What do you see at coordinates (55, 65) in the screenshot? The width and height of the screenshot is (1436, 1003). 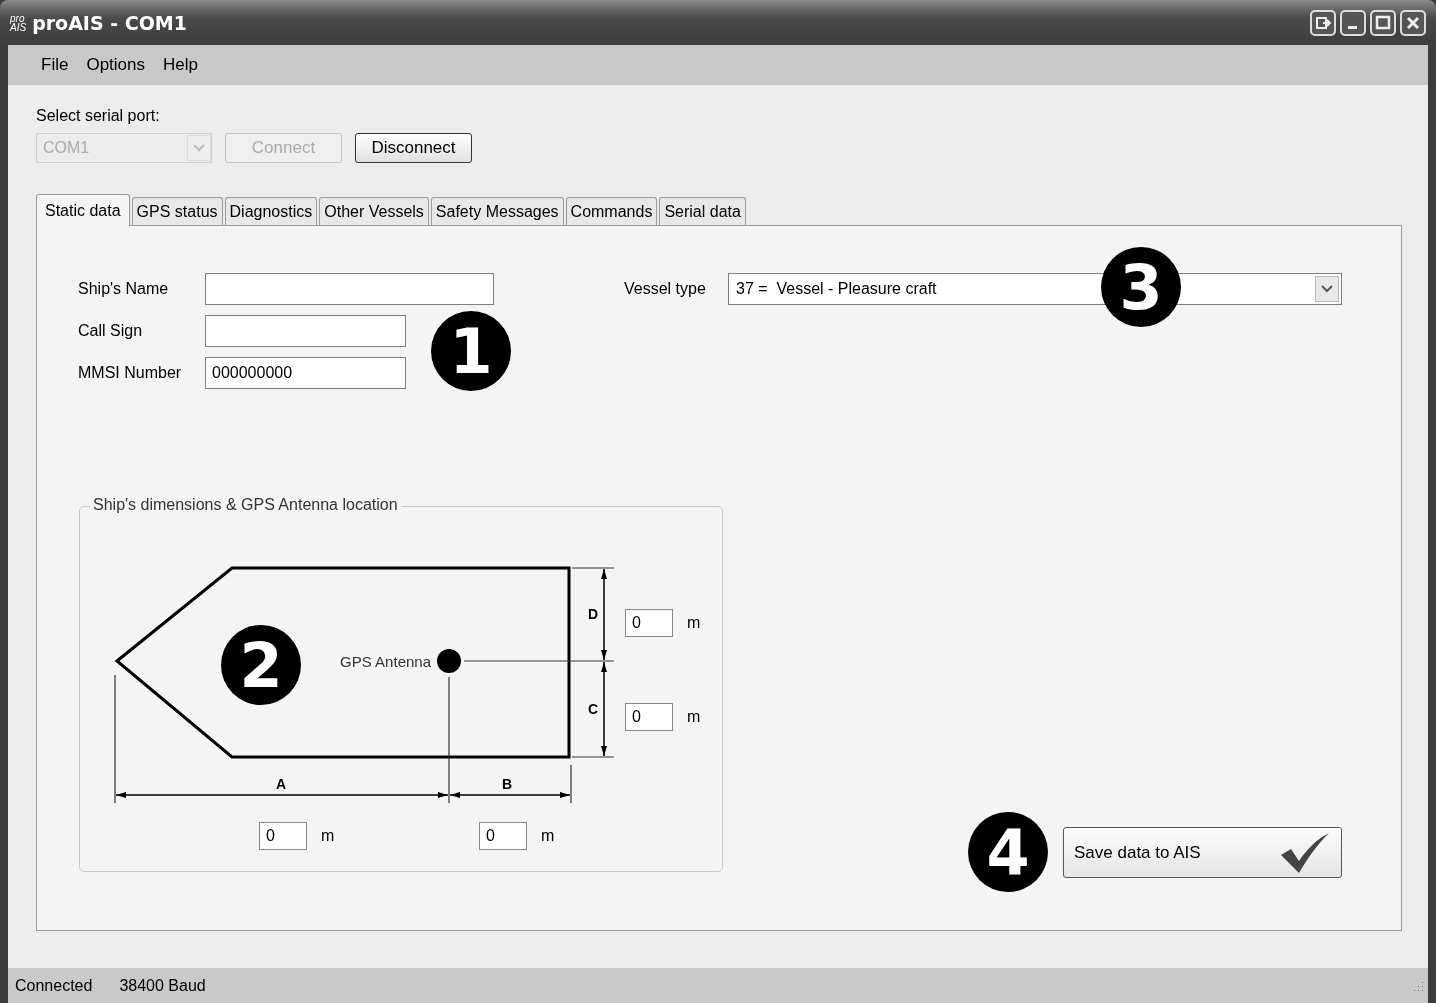 I see `menu-item: File` at bounding box center [55, 65].